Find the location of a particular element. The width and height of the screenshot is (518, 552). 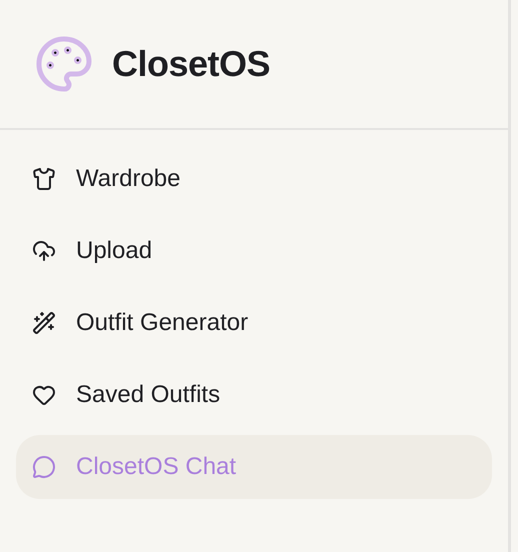

shirt-icon is located at coordinates (44, 179).